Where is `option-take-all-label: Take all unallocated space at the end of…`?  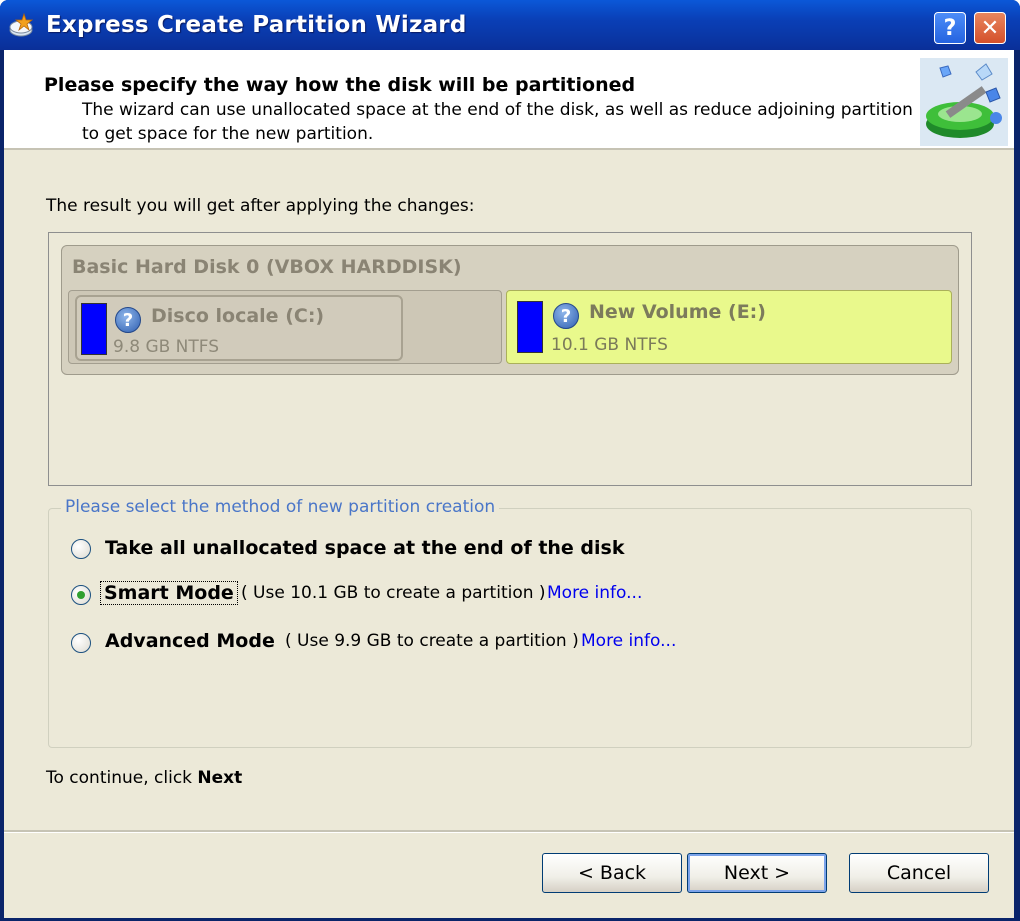 option-take-all-label: Take all unallocated space at the end of… is located at coordinates (365, 548).